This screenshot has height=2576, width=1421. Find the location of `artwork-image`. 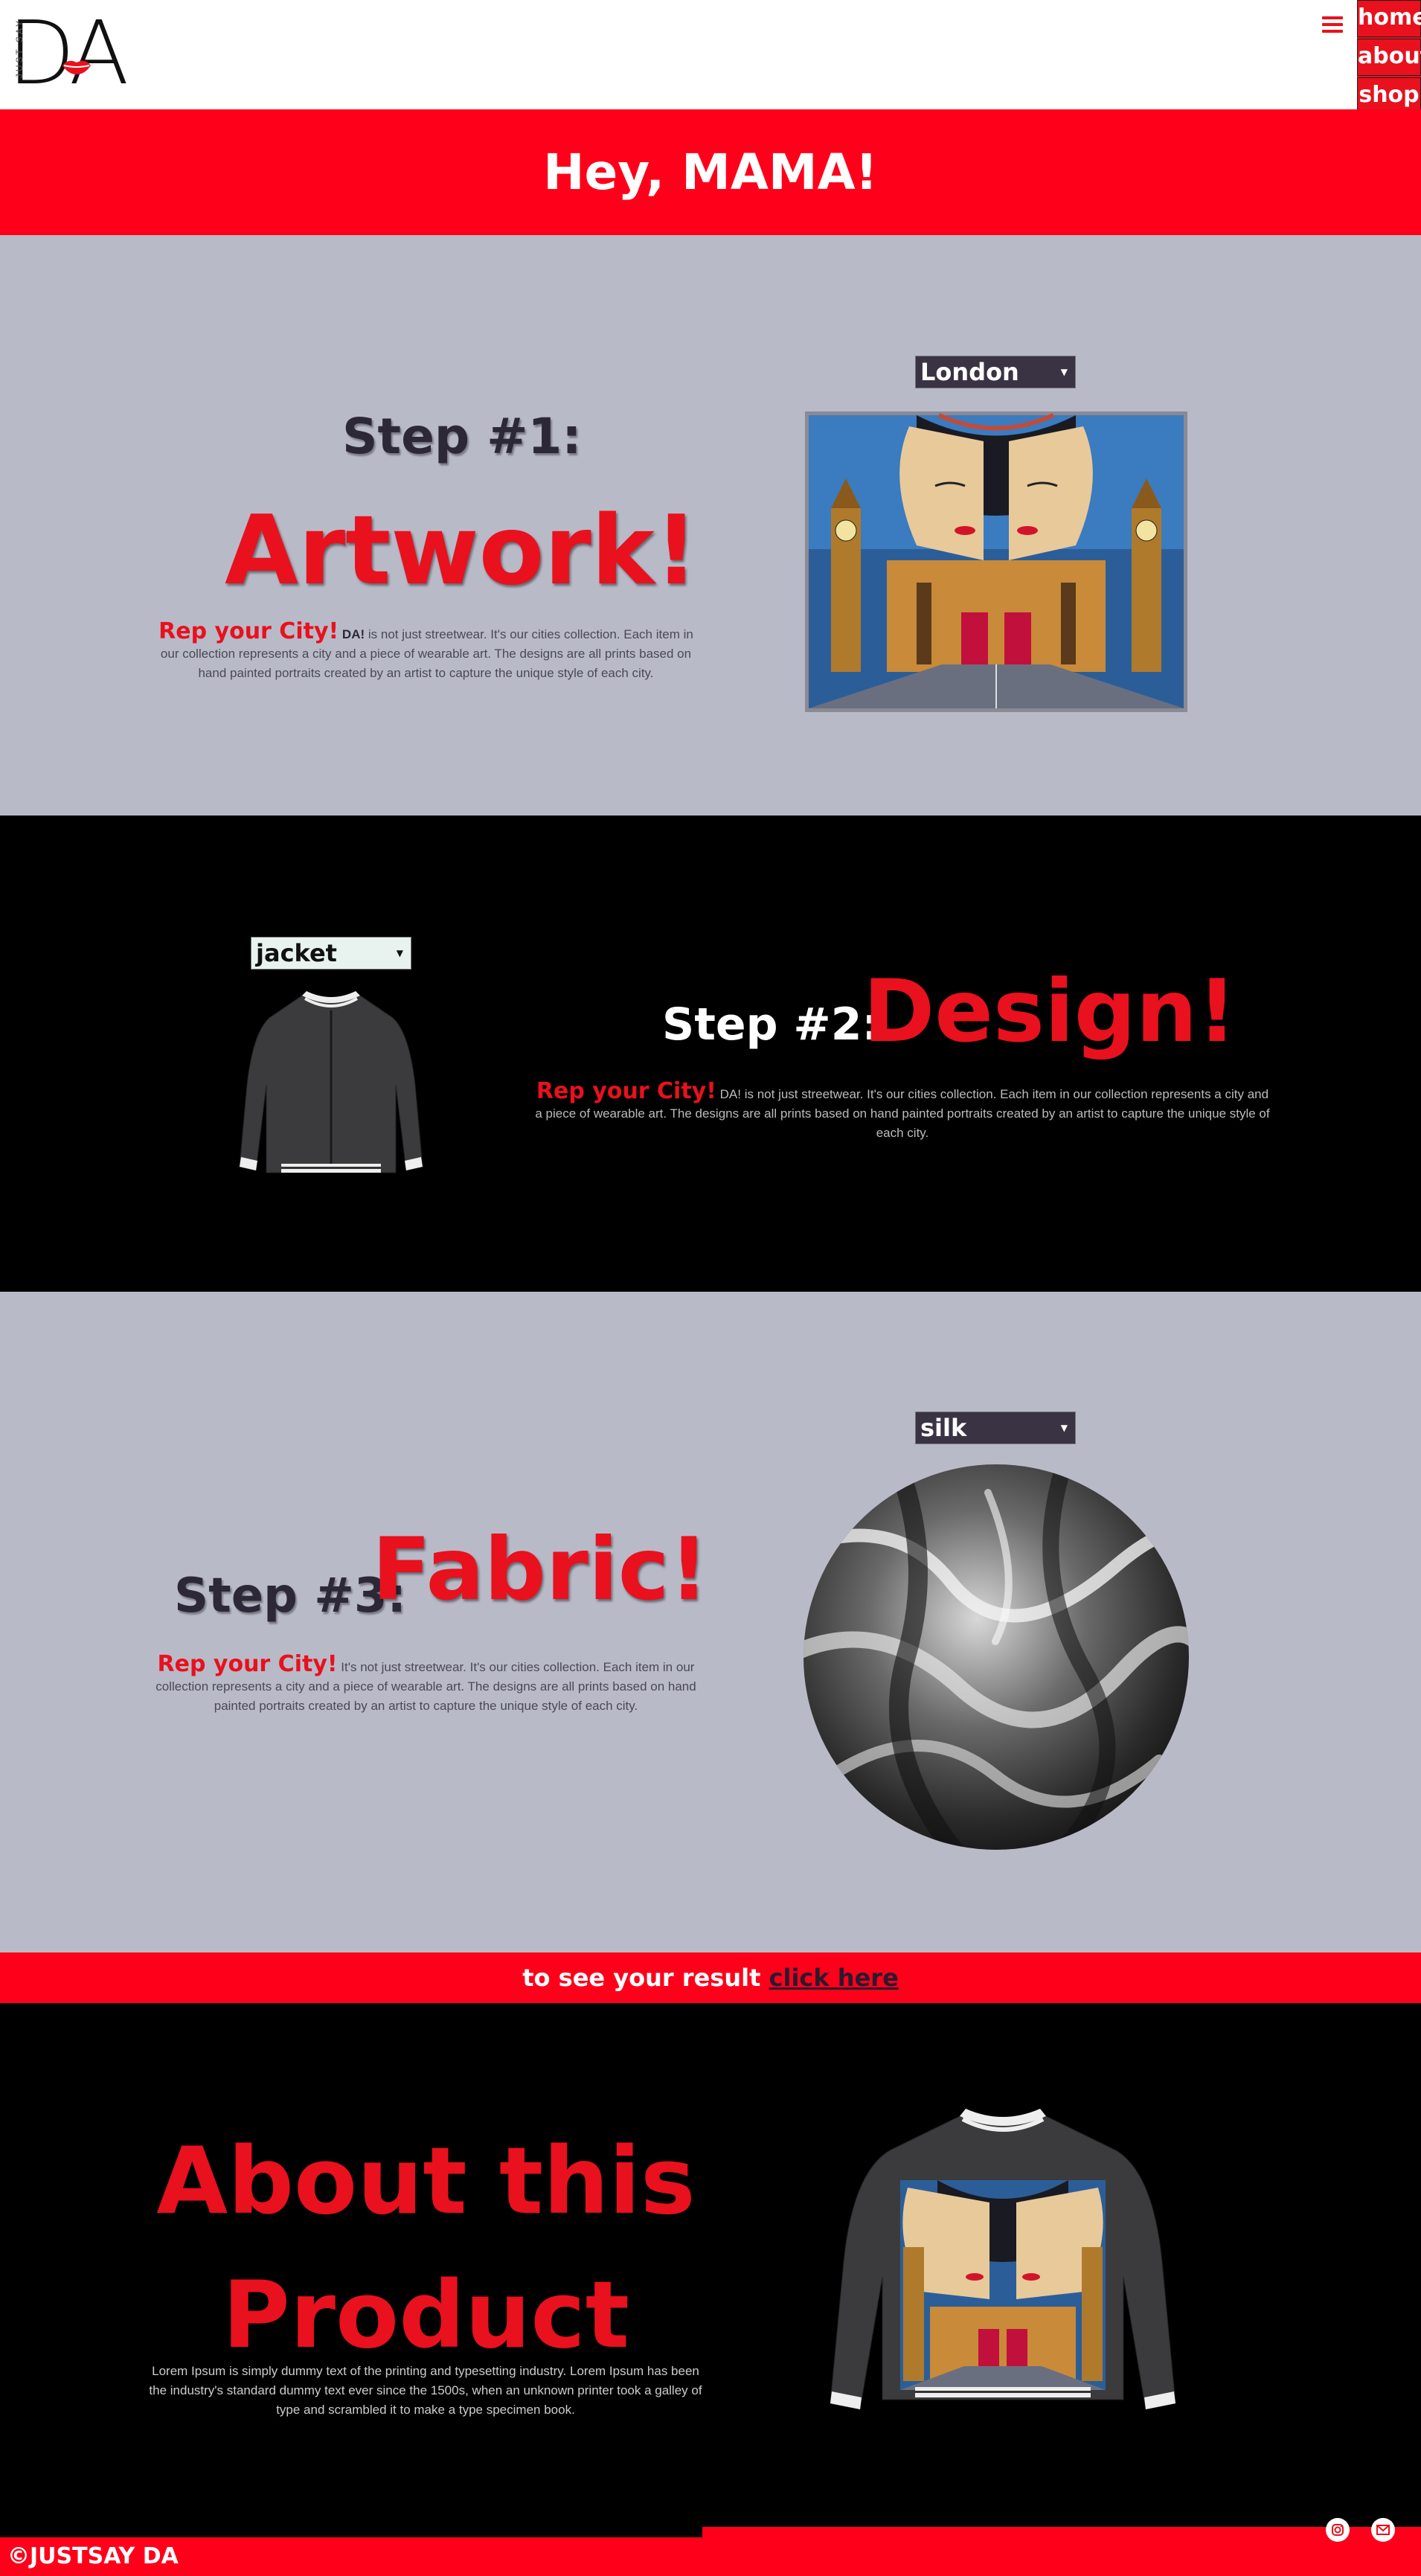

artwork-image is located at coordinates (996, 561).